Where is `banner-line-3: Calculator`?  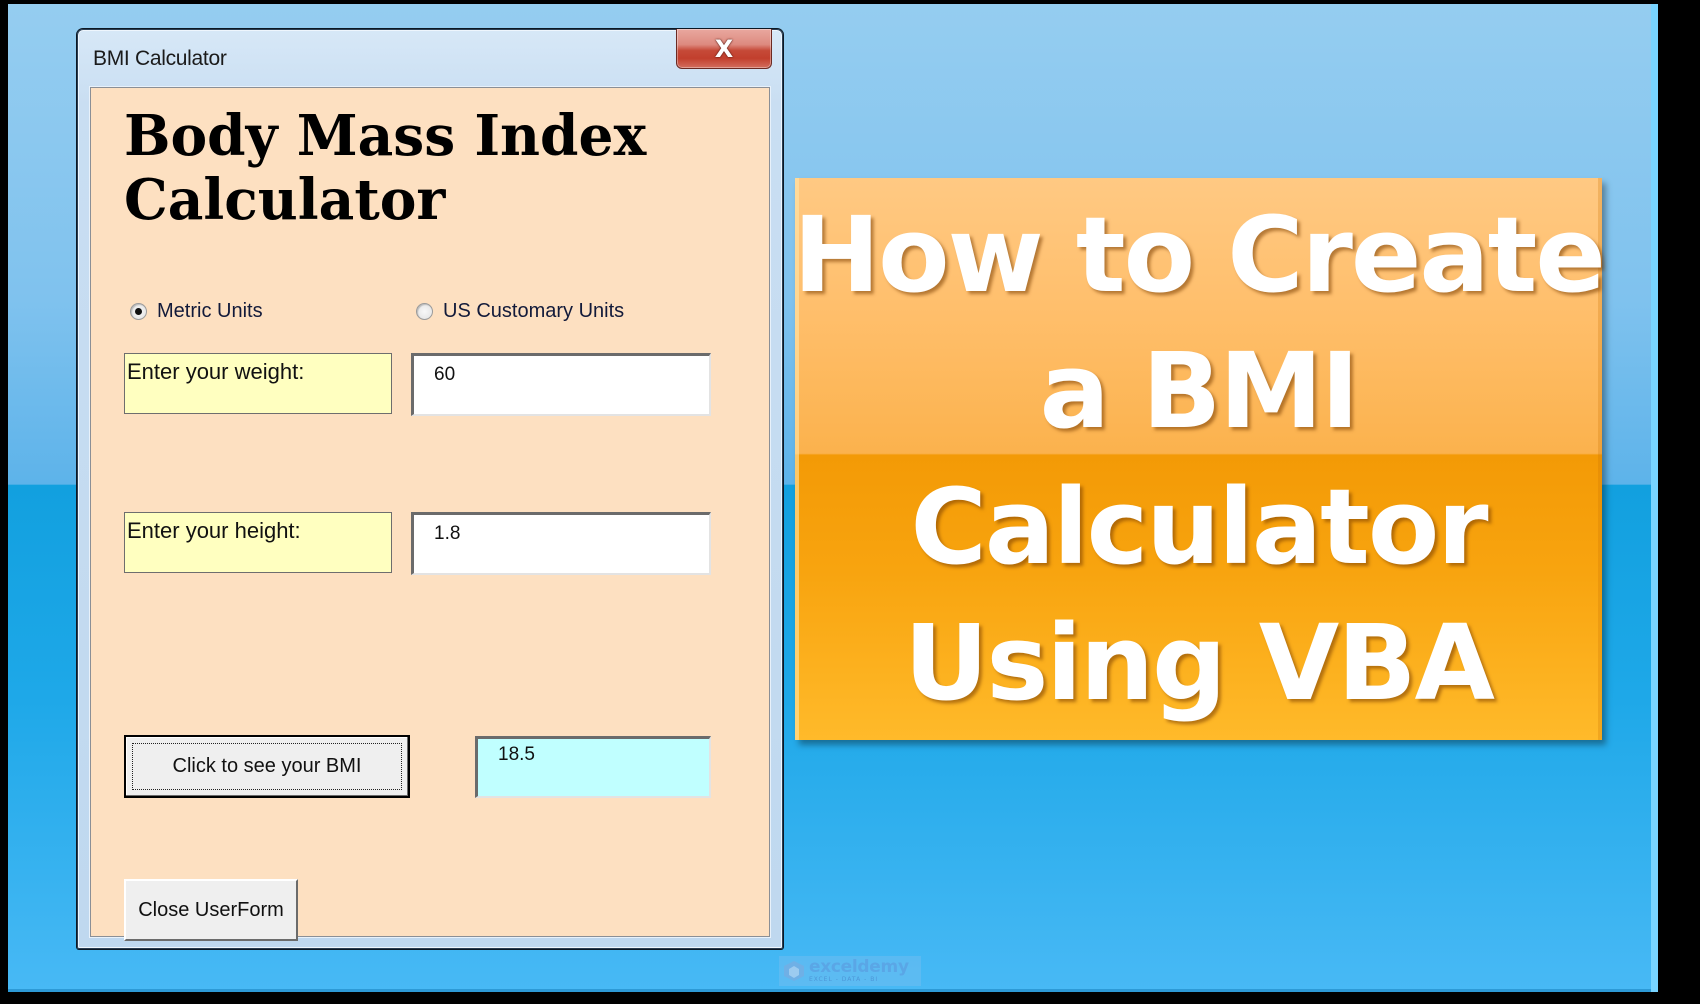
banner-line-3: Calculator is located at coordinates (1199, 527).